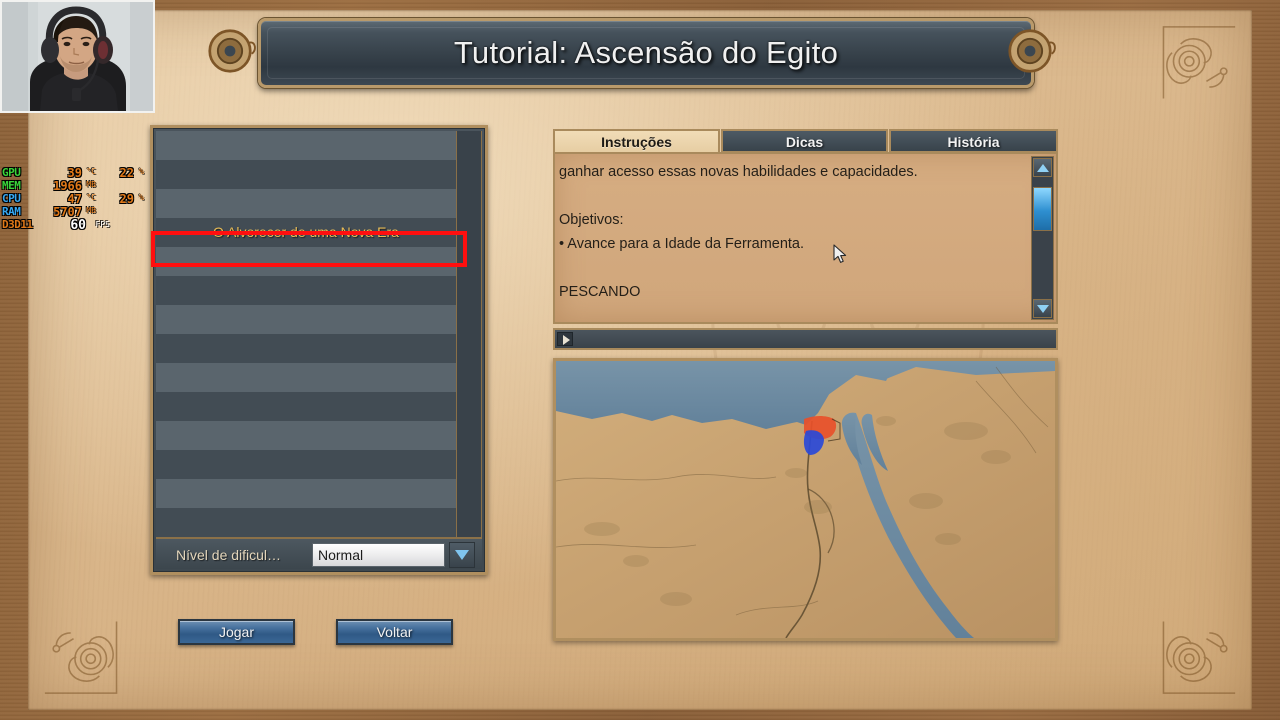 This screenshot has width=1280, height=720. I want to click on hwmon-fps-unit: FPS, so click(102, 224).